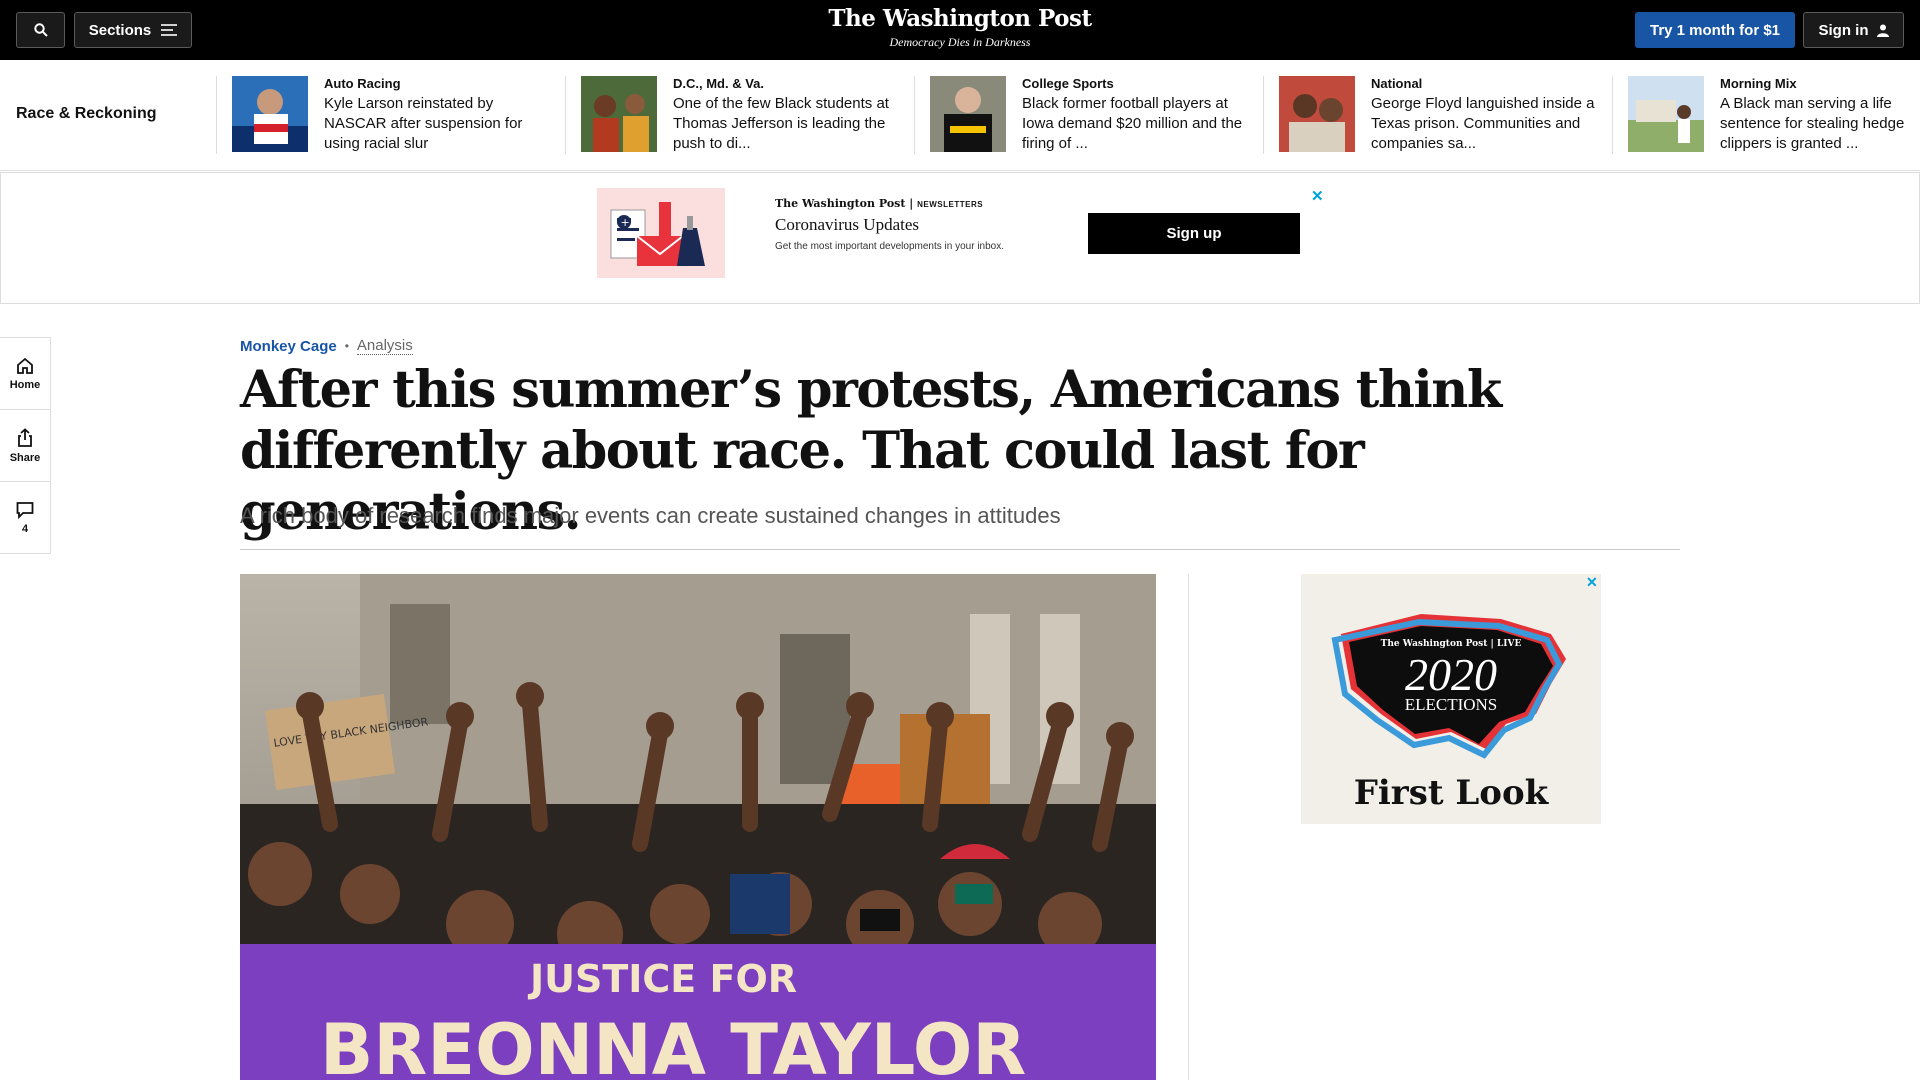 This screenshot has height=1080, width=1920. Describe the element at coordinates (1488, 84) in the screenshot. I see `story-kicker: National` at that location.